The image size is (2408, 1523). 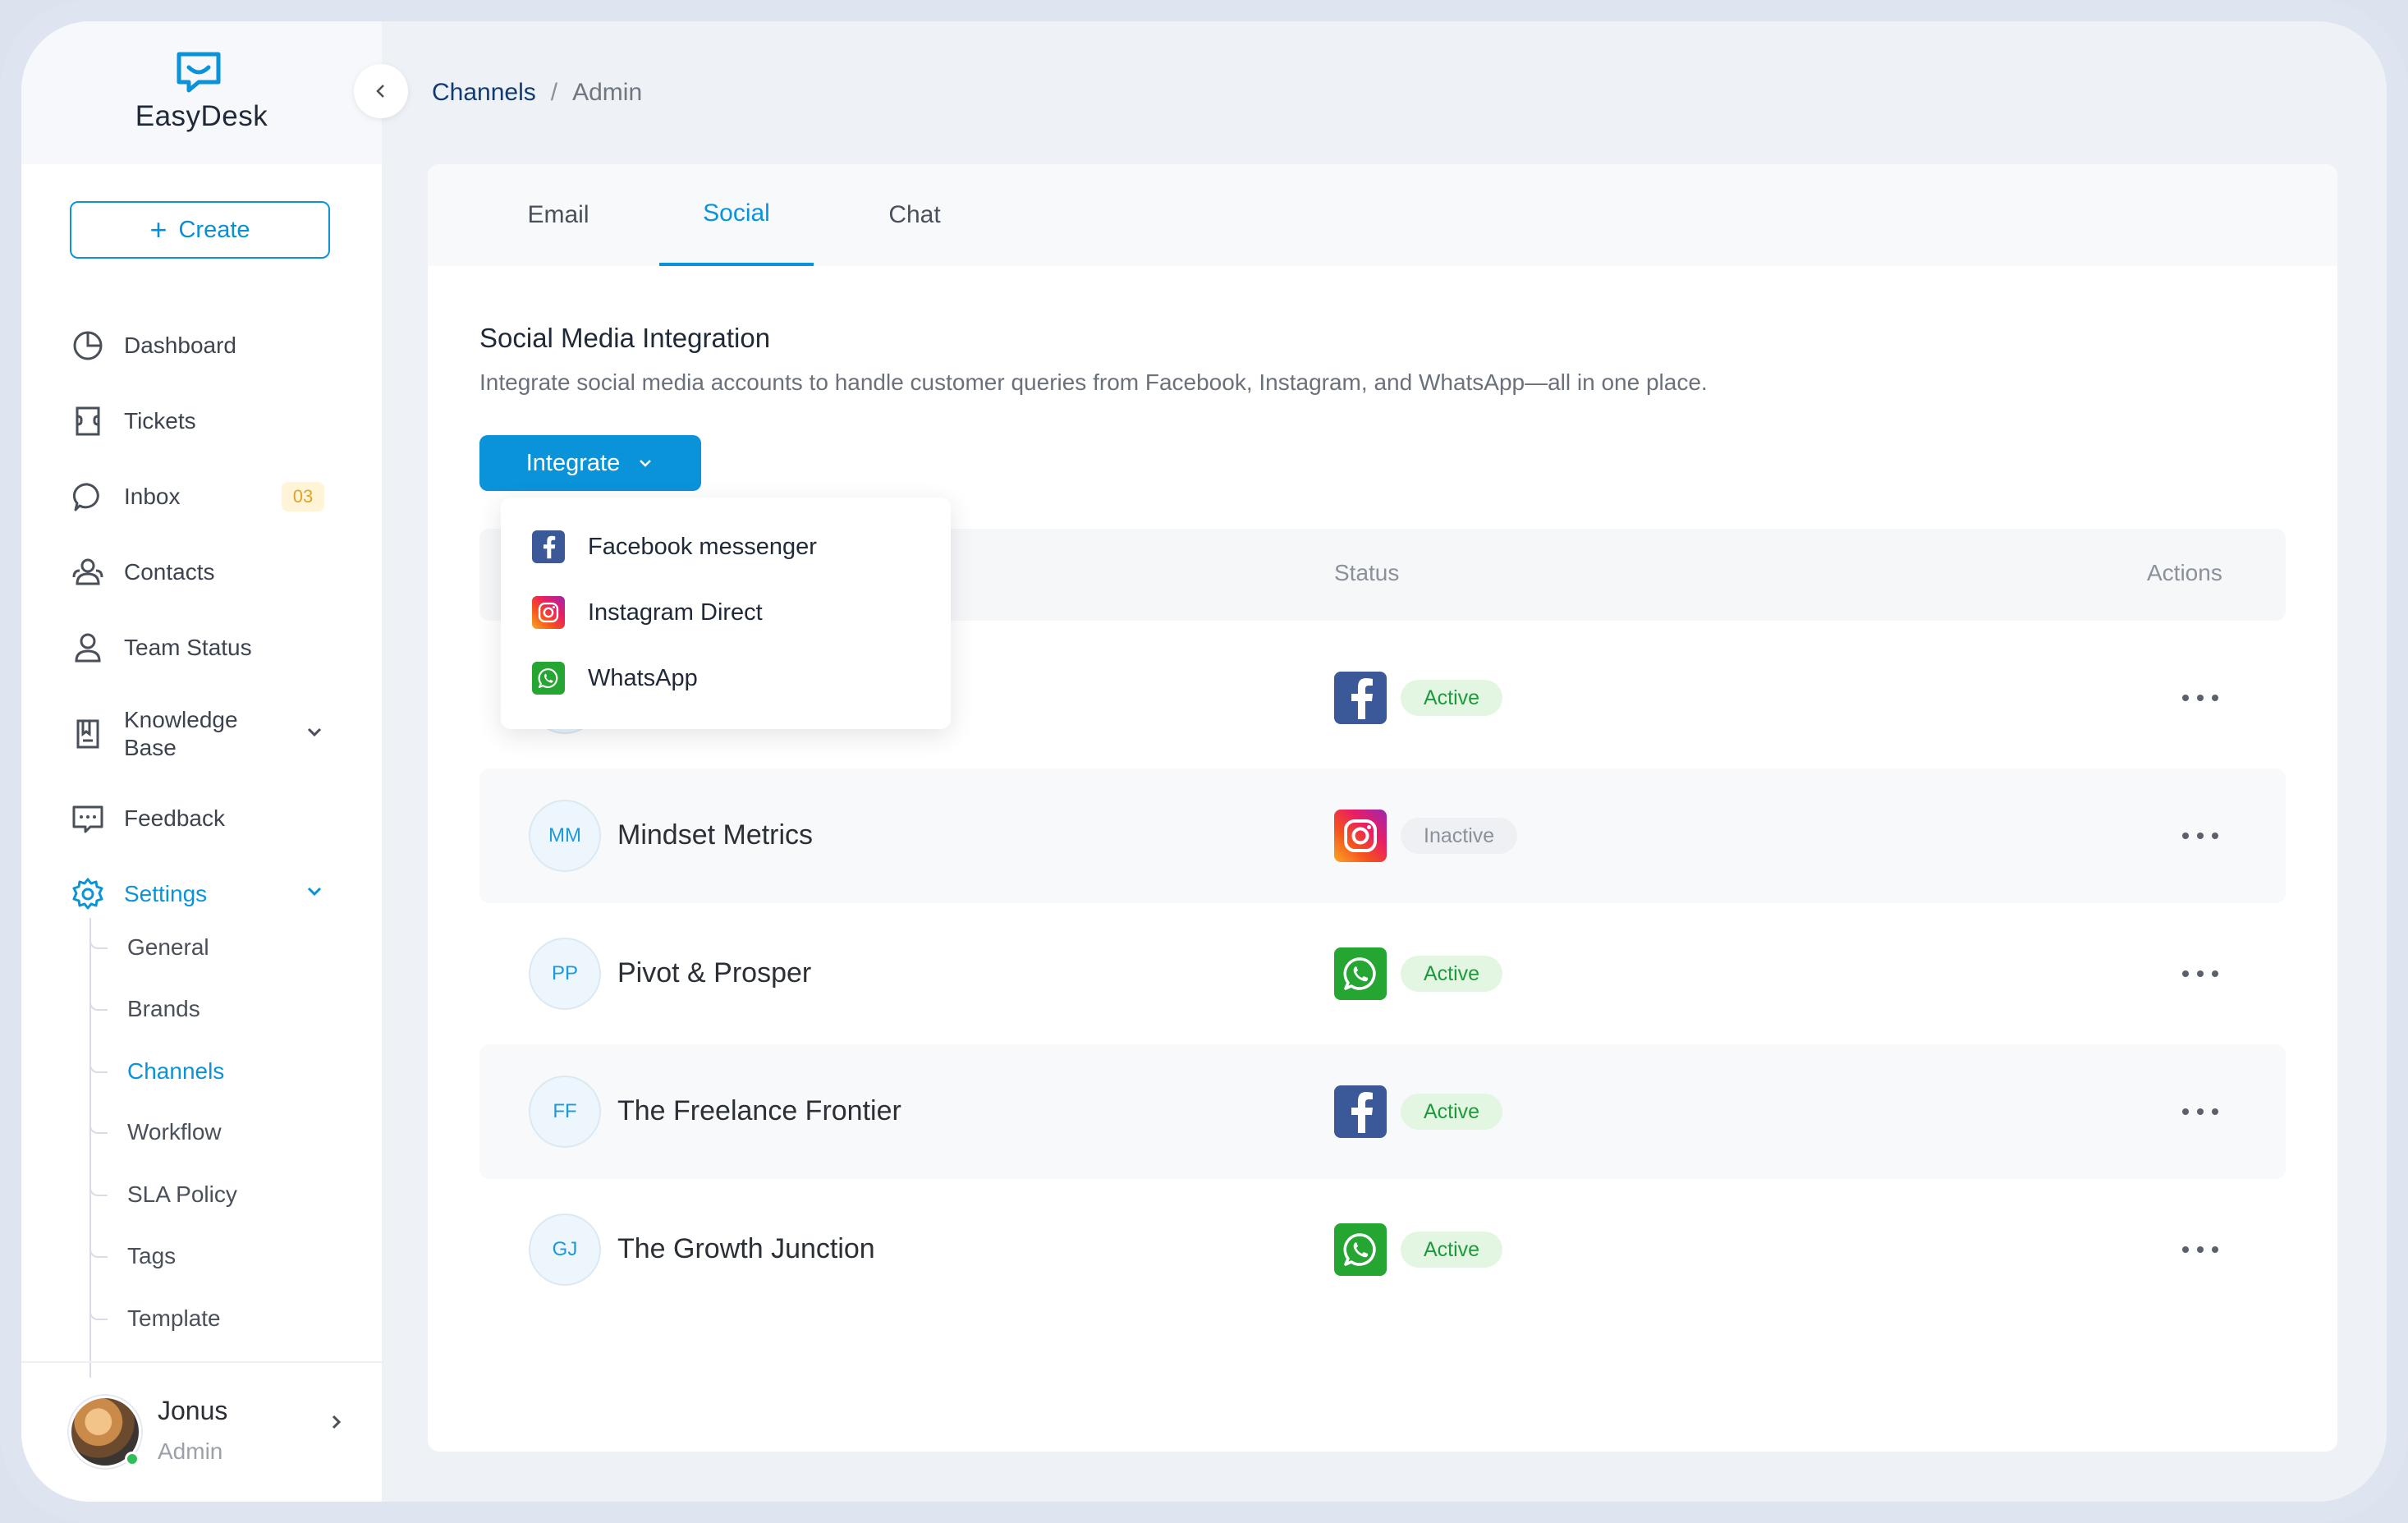 I want to click on user-name: Jonus, so click(x=193, y=1410).